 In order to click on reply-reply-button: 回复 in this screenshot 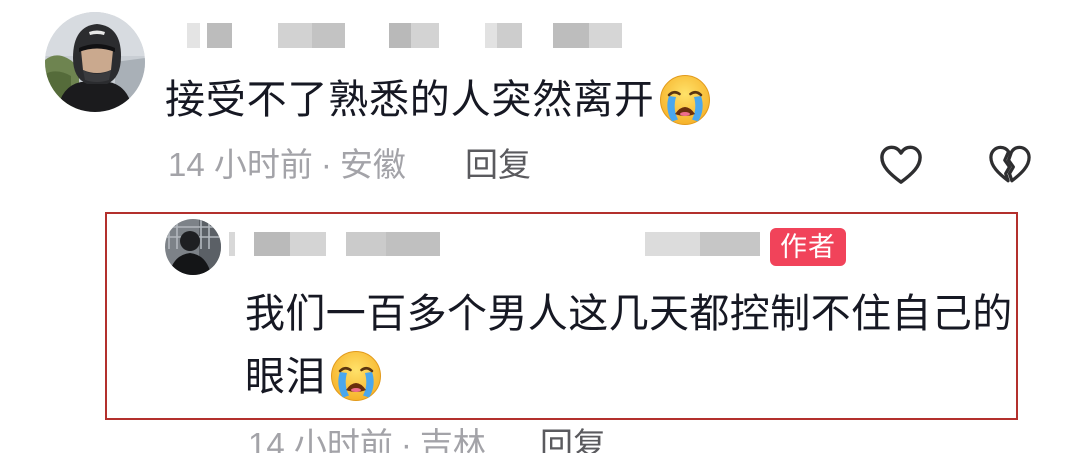, I will do `click(573, 439)`.